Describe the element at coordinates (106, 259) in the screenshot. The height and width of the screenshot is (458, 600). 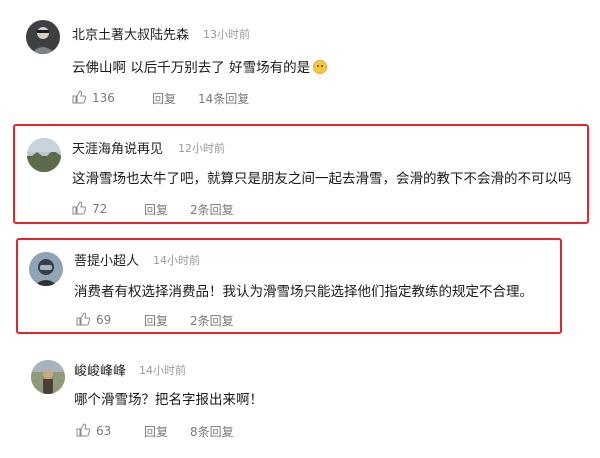
I see `username: 菩提小超人` at that location.